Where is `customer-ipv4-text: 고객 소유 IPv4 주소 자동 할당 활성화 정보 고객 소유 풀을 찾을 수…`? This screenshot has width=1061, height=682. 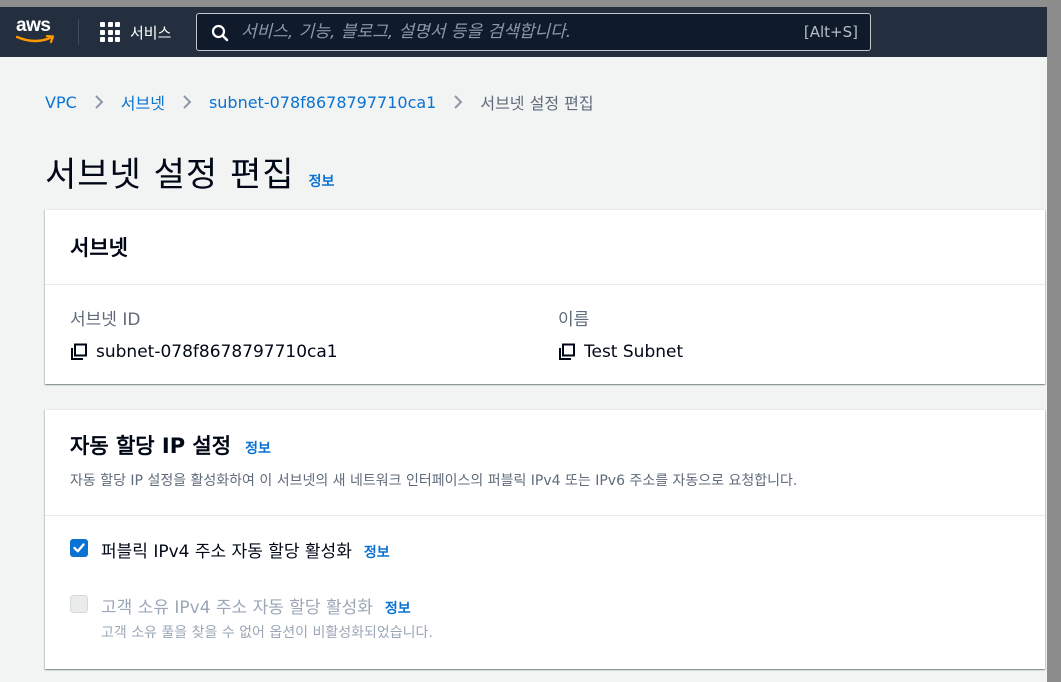 customer-ipv4-text: 고객 소유 IPv4 주소 자동 할당 활성화 정보 고객 소유 풀을 찾을 수… is located at coordinates (267, 617).